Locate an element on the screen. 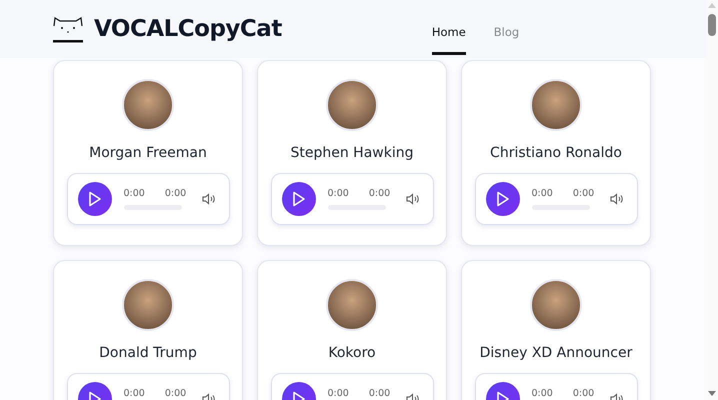 The height and width of the screenshot is (400, 718). nav-link: Home is located at coordinates (449, 32).